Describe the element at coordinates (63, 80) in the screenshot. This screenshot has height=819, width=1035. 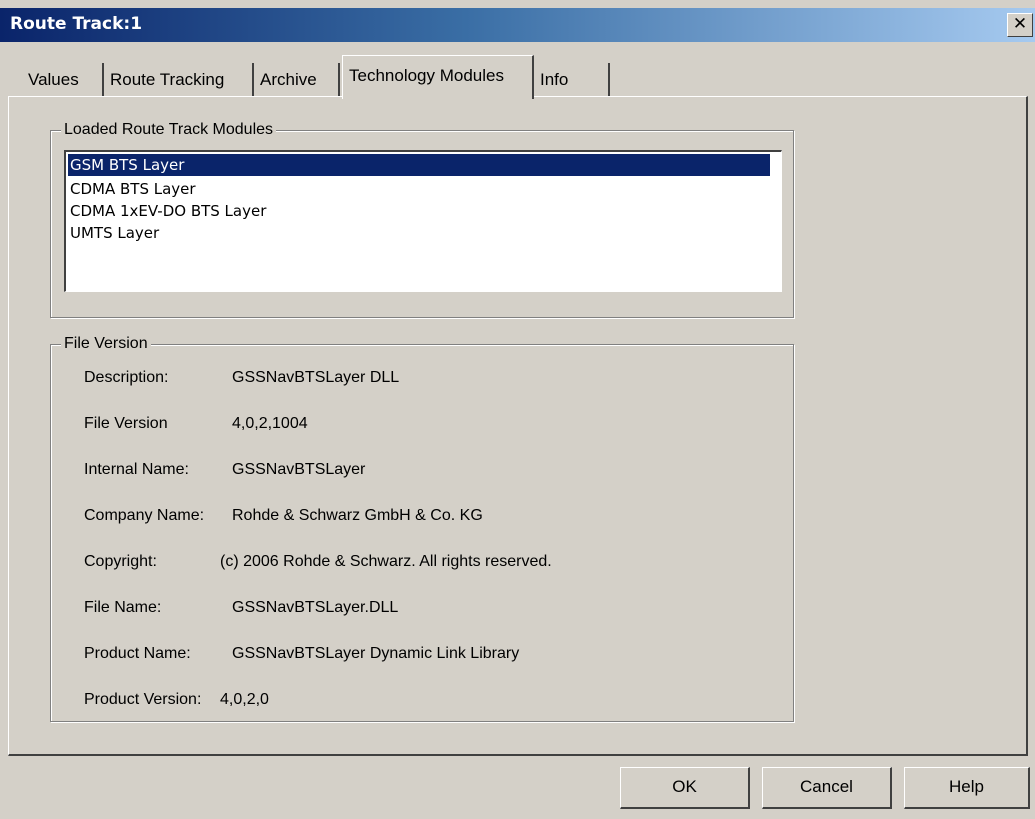
I see `tab-values: Values` at that location.